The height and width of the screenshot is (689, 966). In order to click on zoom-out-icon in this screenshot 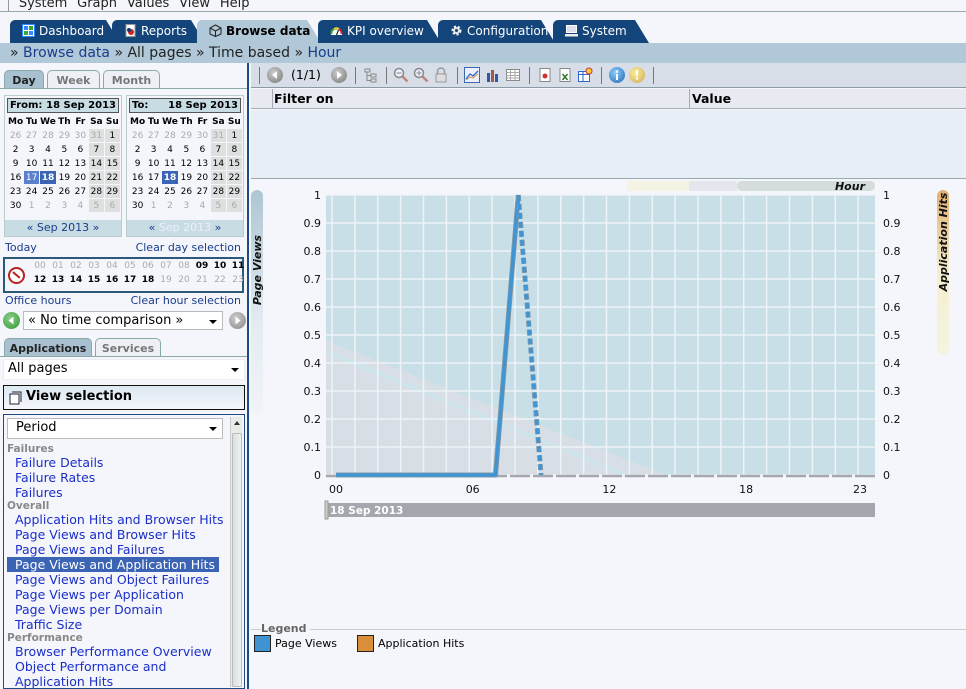, I will do `click(401, 75)`.